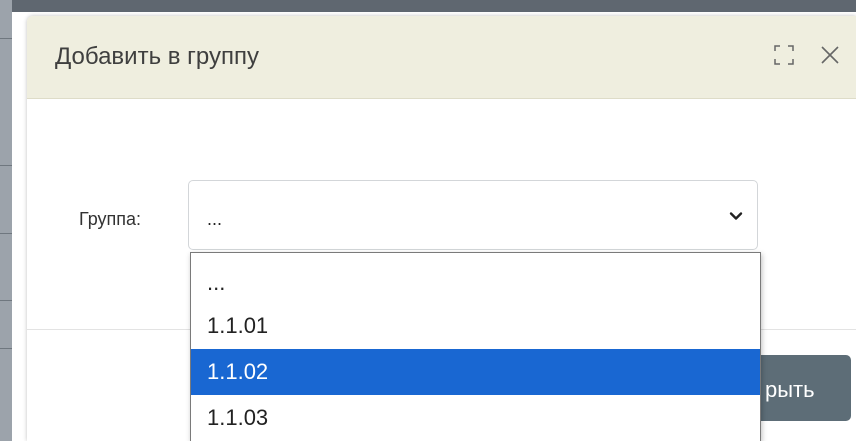 This screenshot has height=441, width=856. I want to click on group-option: 1.1.03, so click(475, 418).